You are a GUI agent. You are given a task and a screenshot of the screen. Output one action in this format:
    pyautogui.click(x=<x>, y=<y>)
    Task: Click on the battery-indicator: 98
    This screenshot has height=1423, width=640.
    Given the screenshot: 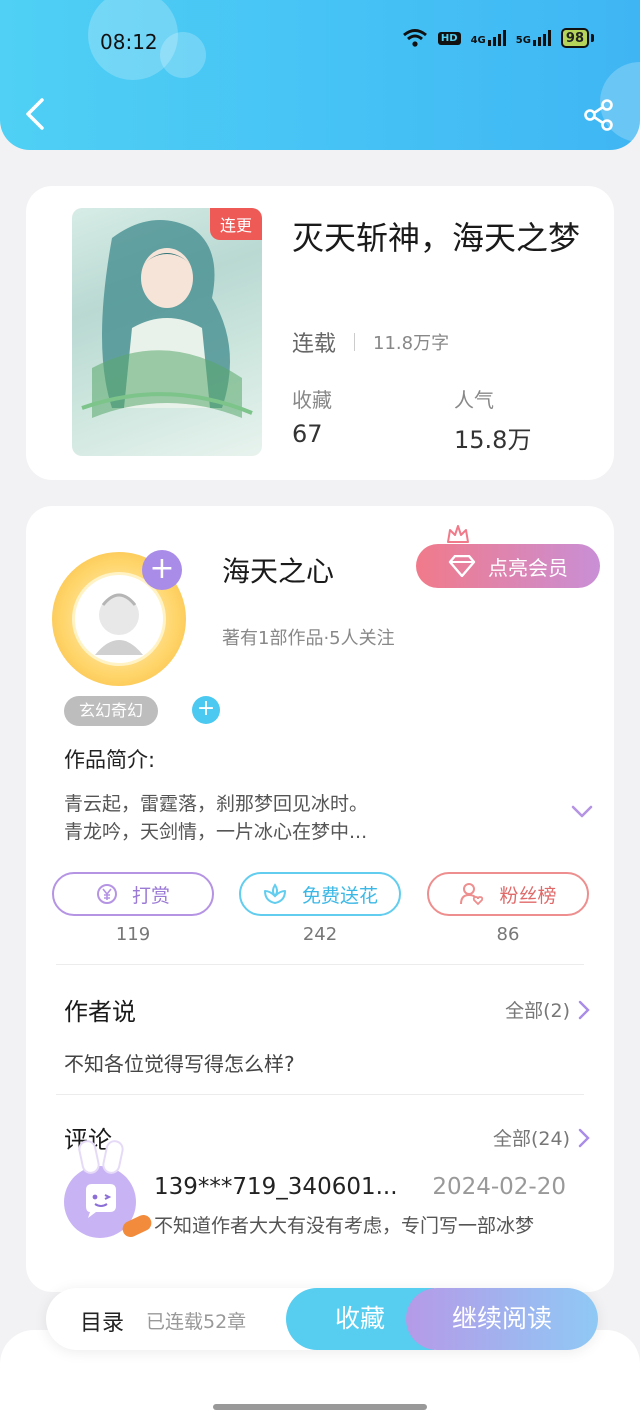 What is the action you would take?
    pyautogui.click(x=577, y=38)
    